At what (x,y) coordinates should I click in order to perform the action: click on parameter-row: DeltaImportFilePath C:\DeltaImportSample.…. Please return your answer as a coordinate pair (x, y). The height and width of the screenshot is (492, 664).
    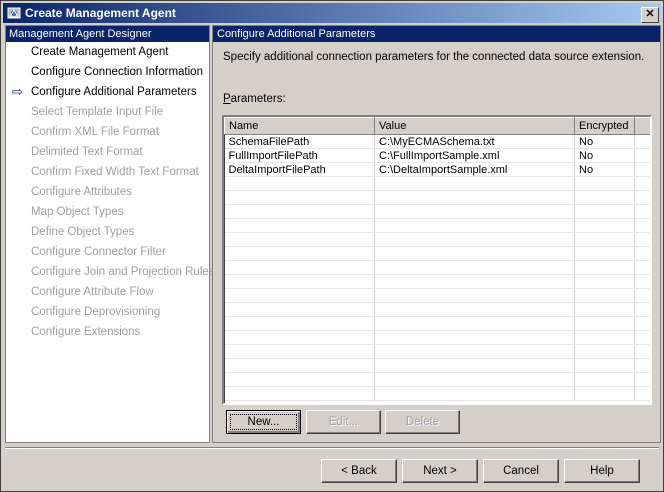
    Looking at the image, I should click on (437, 169).